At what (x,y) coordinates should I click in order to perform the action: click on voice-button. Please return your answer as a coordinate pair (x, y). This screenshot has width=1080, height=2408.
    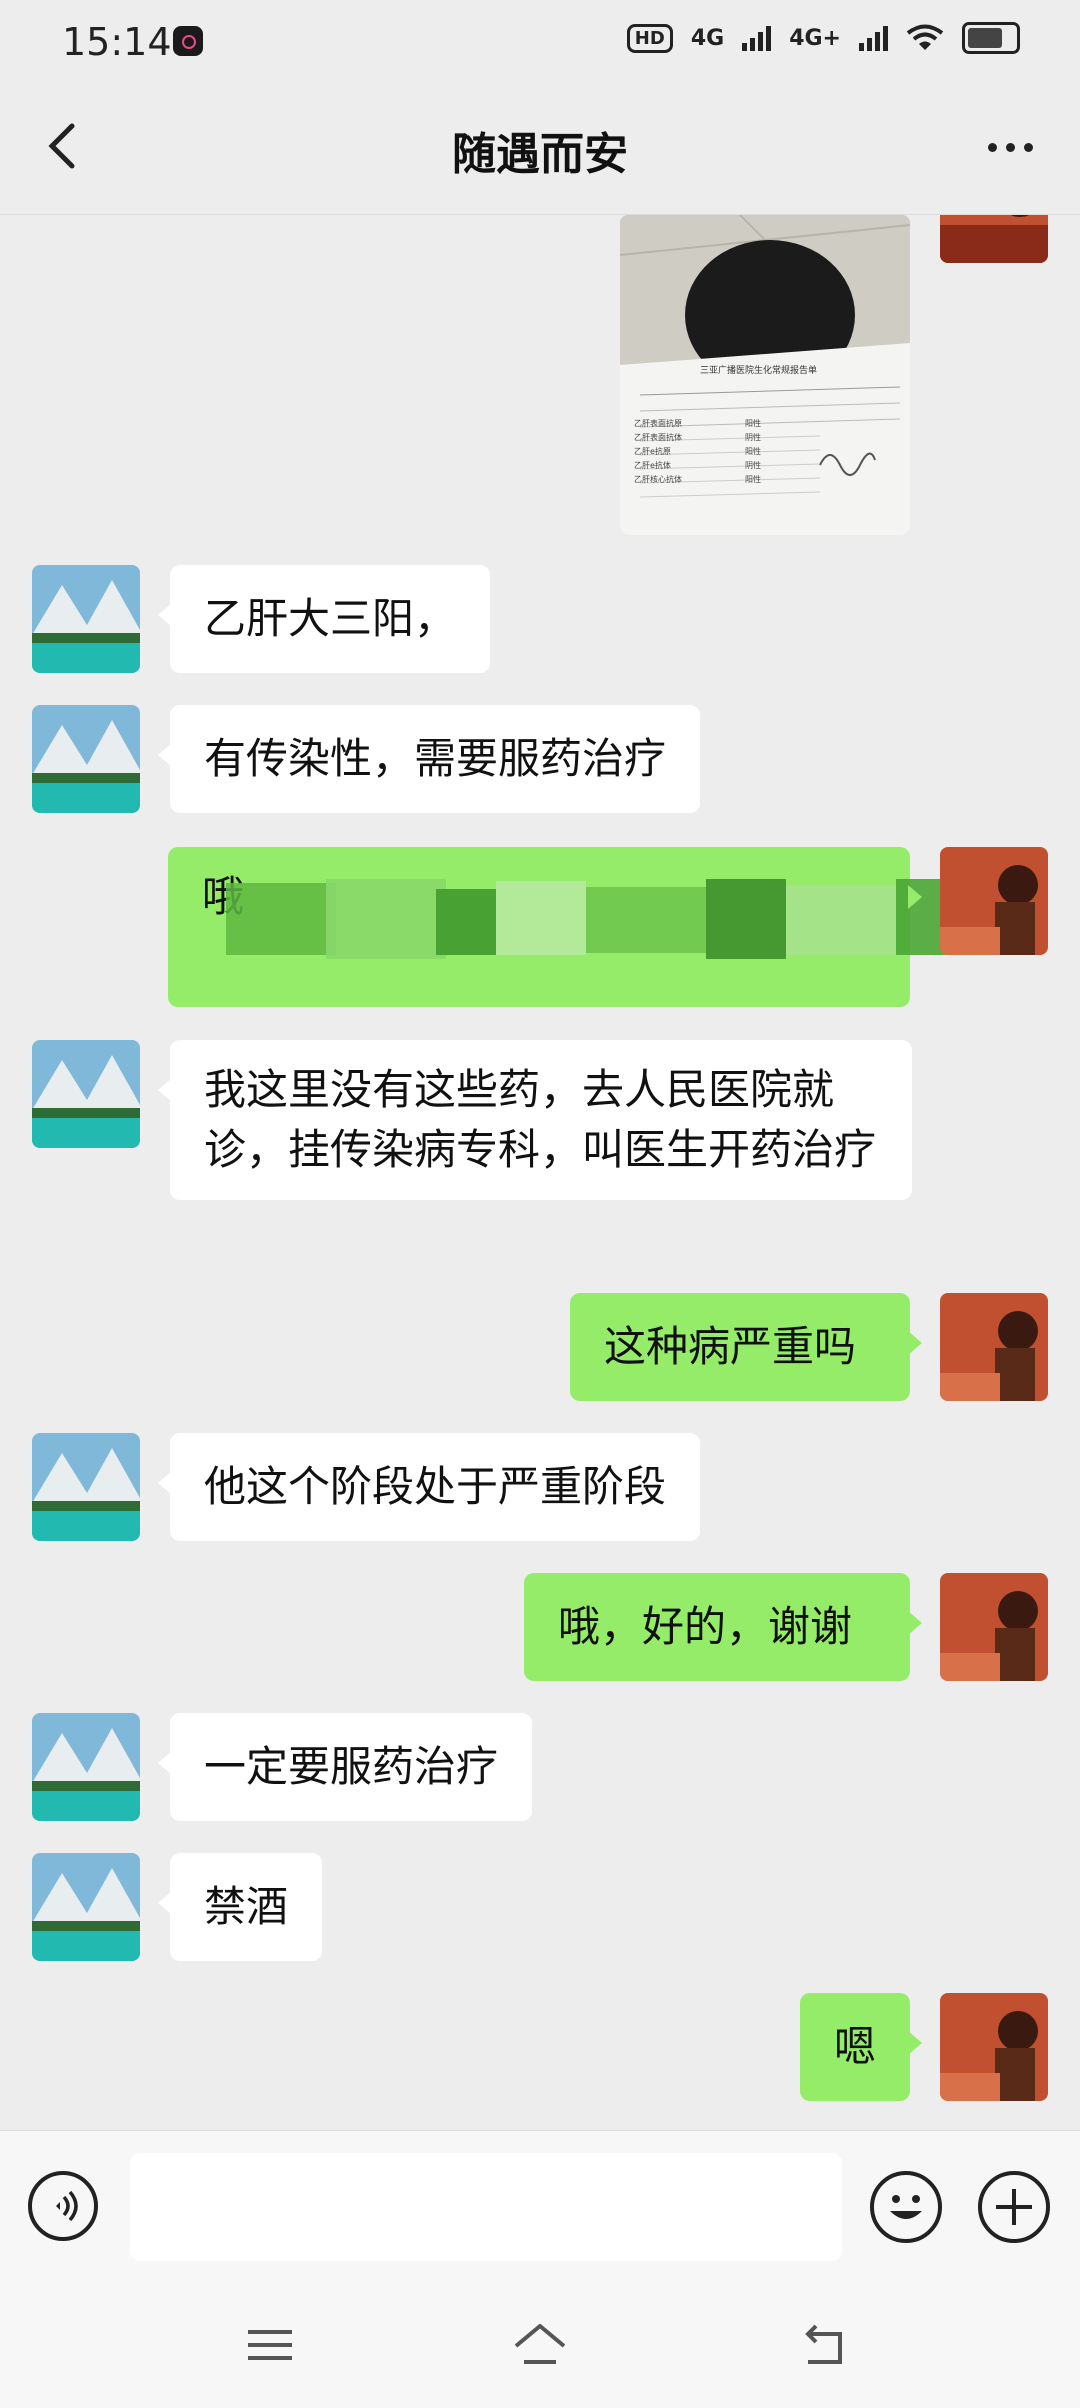
    Looking at the image, I should click on (63, 2206).